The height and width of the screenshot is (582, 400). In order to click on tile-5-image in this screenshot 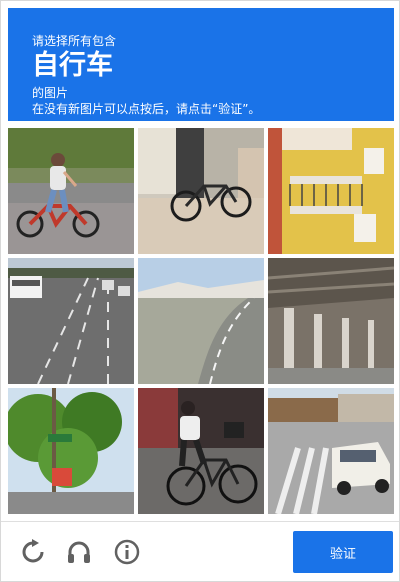, I will do `click(201, 321)`.